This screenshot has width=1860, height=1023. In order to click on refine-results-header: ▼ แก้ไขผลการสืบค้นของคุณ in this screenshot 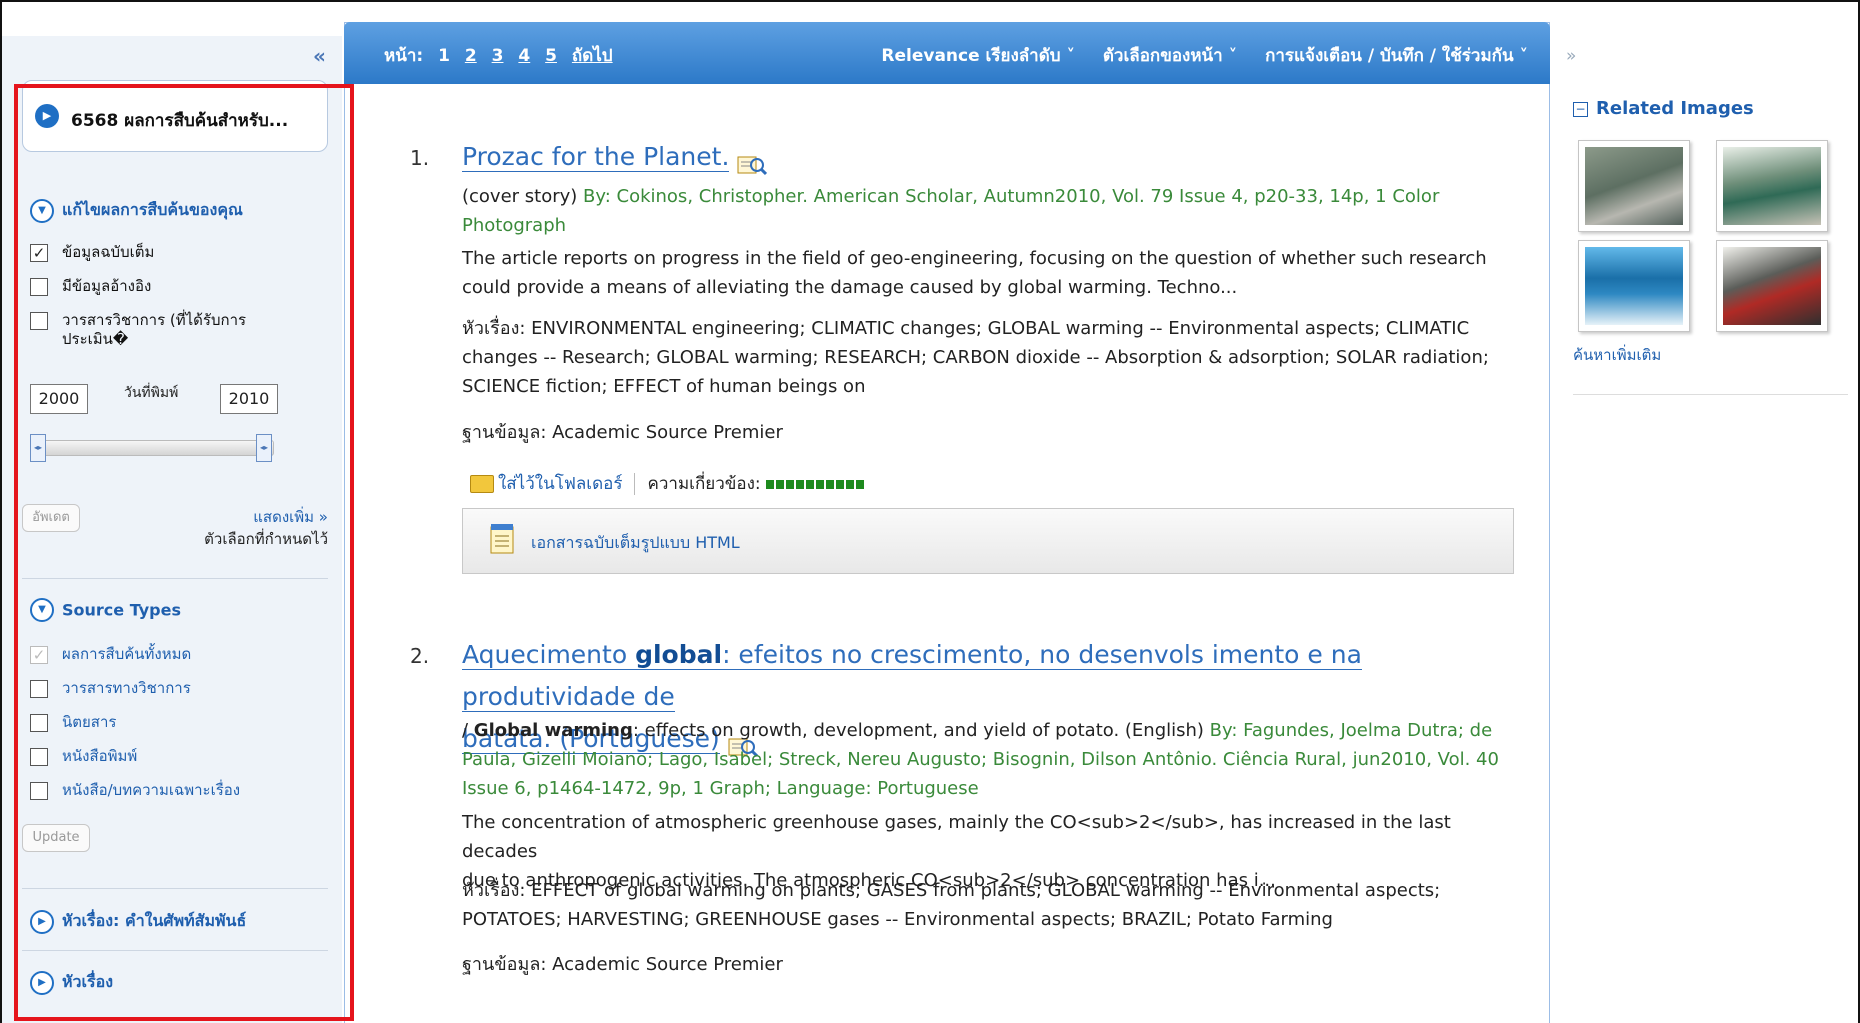, I will do `click(136, 210)`.